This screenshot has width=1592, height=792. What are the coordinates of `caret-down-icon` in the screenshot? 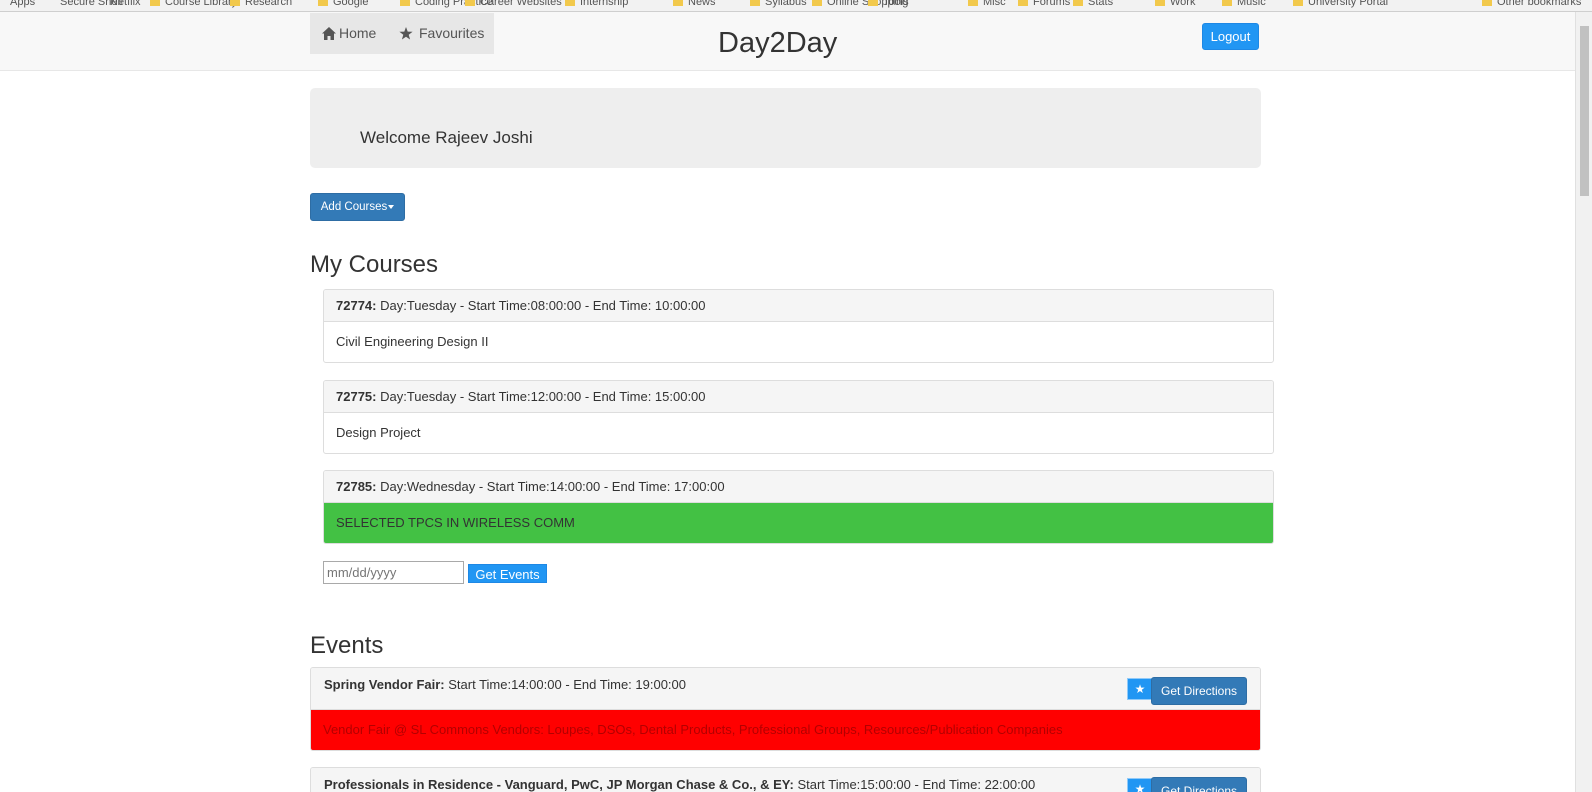 It's located at (391, 206).